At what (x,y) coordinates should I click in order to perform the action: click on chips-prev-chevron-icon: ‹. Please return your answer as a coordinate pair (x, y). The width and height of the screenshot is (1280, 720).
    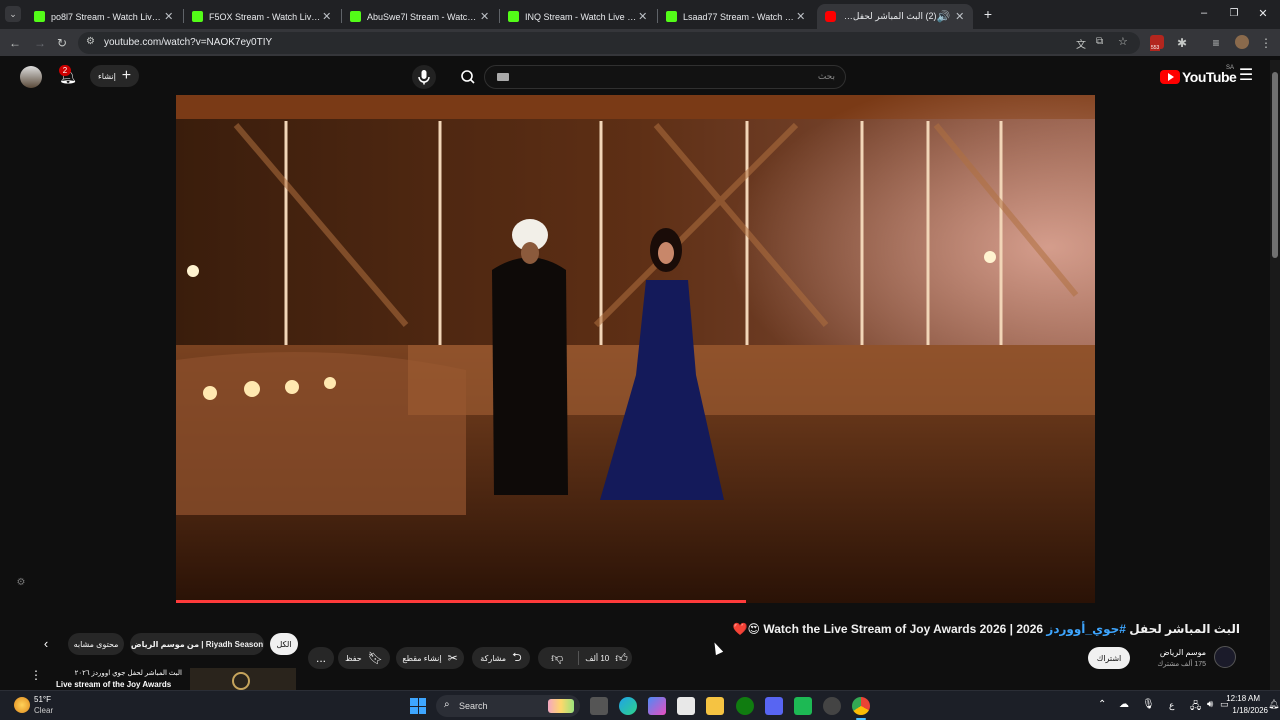
    Looking at the image, I should click on (46, 644).